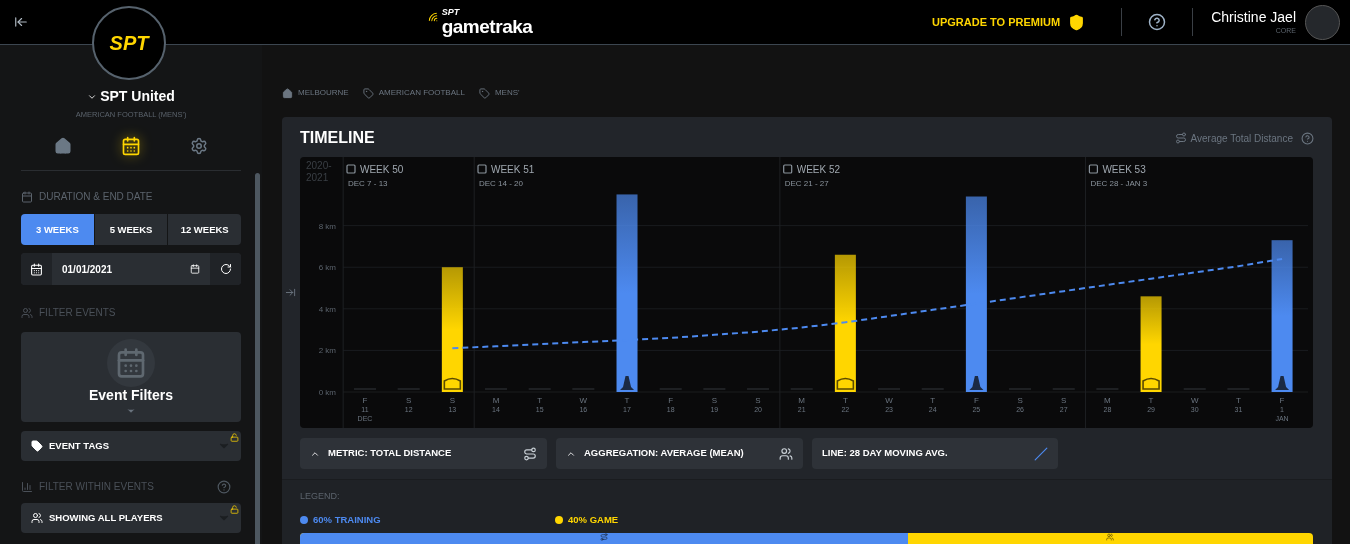 This screenshot has width=1350, height=544. I want to click on upgrade-link: UPGRADE TO PREMIUM, so click(996, 22).